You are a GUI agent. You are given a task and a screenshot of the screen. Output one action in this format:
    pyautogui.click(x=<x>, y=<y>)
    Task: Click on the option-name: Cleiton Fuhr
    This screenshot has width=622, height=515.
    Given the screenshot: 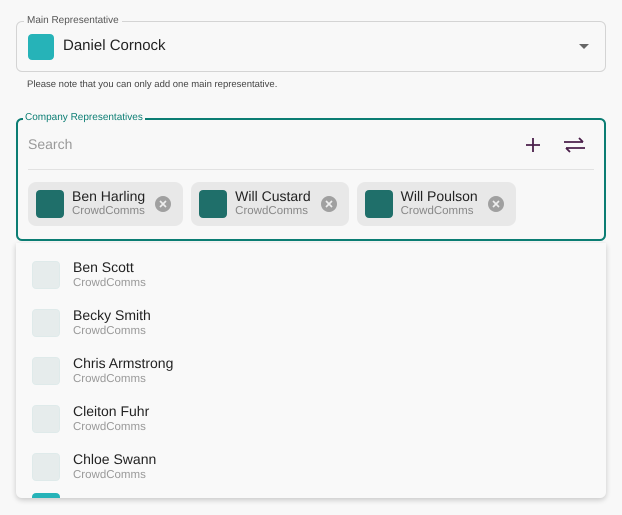 What is the action you would take?
    pyautogui.click(x=111, y=411)
    